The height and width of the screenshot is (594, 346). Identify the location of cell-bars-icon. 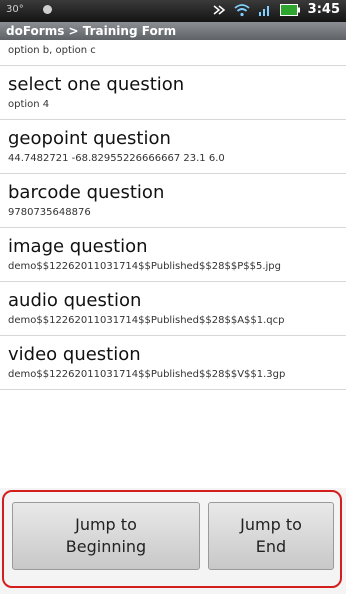
(263, 10).